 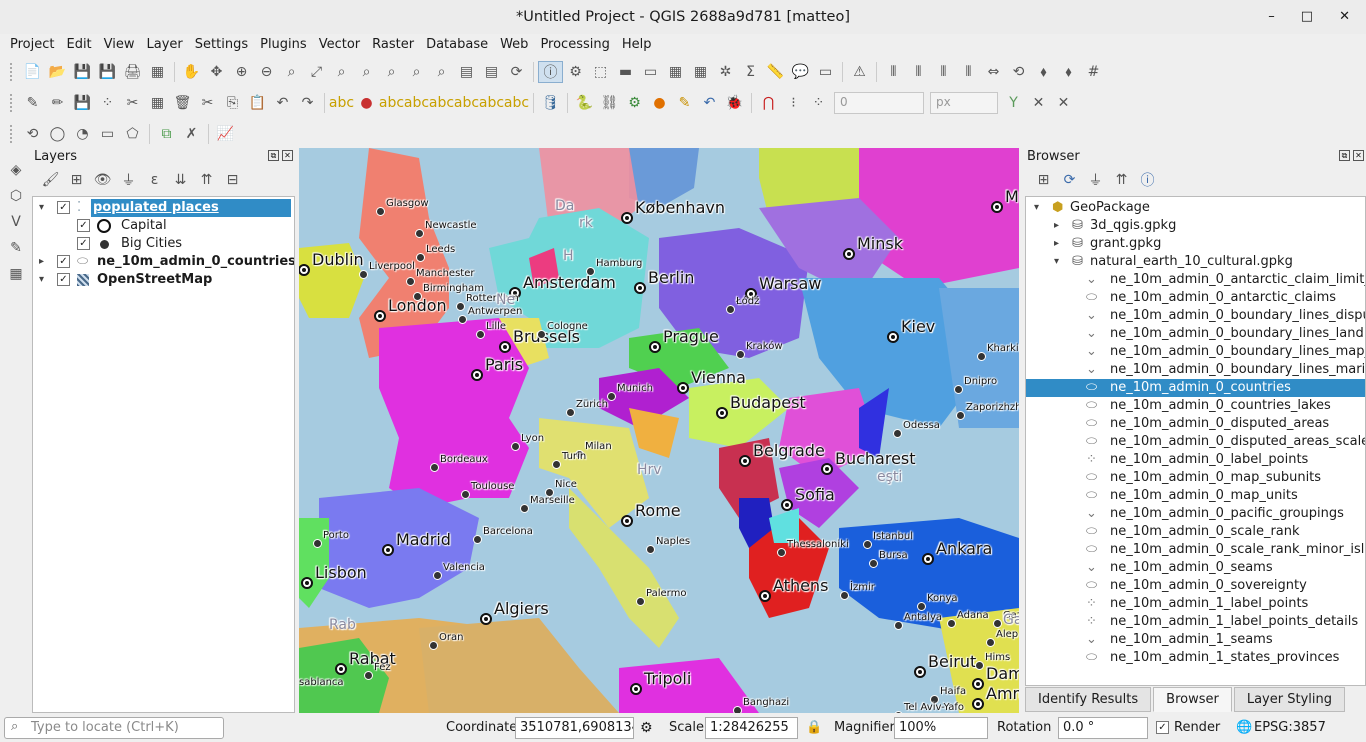 I want to click on move-label-icon: ⇔, so click(x=993, y=72).